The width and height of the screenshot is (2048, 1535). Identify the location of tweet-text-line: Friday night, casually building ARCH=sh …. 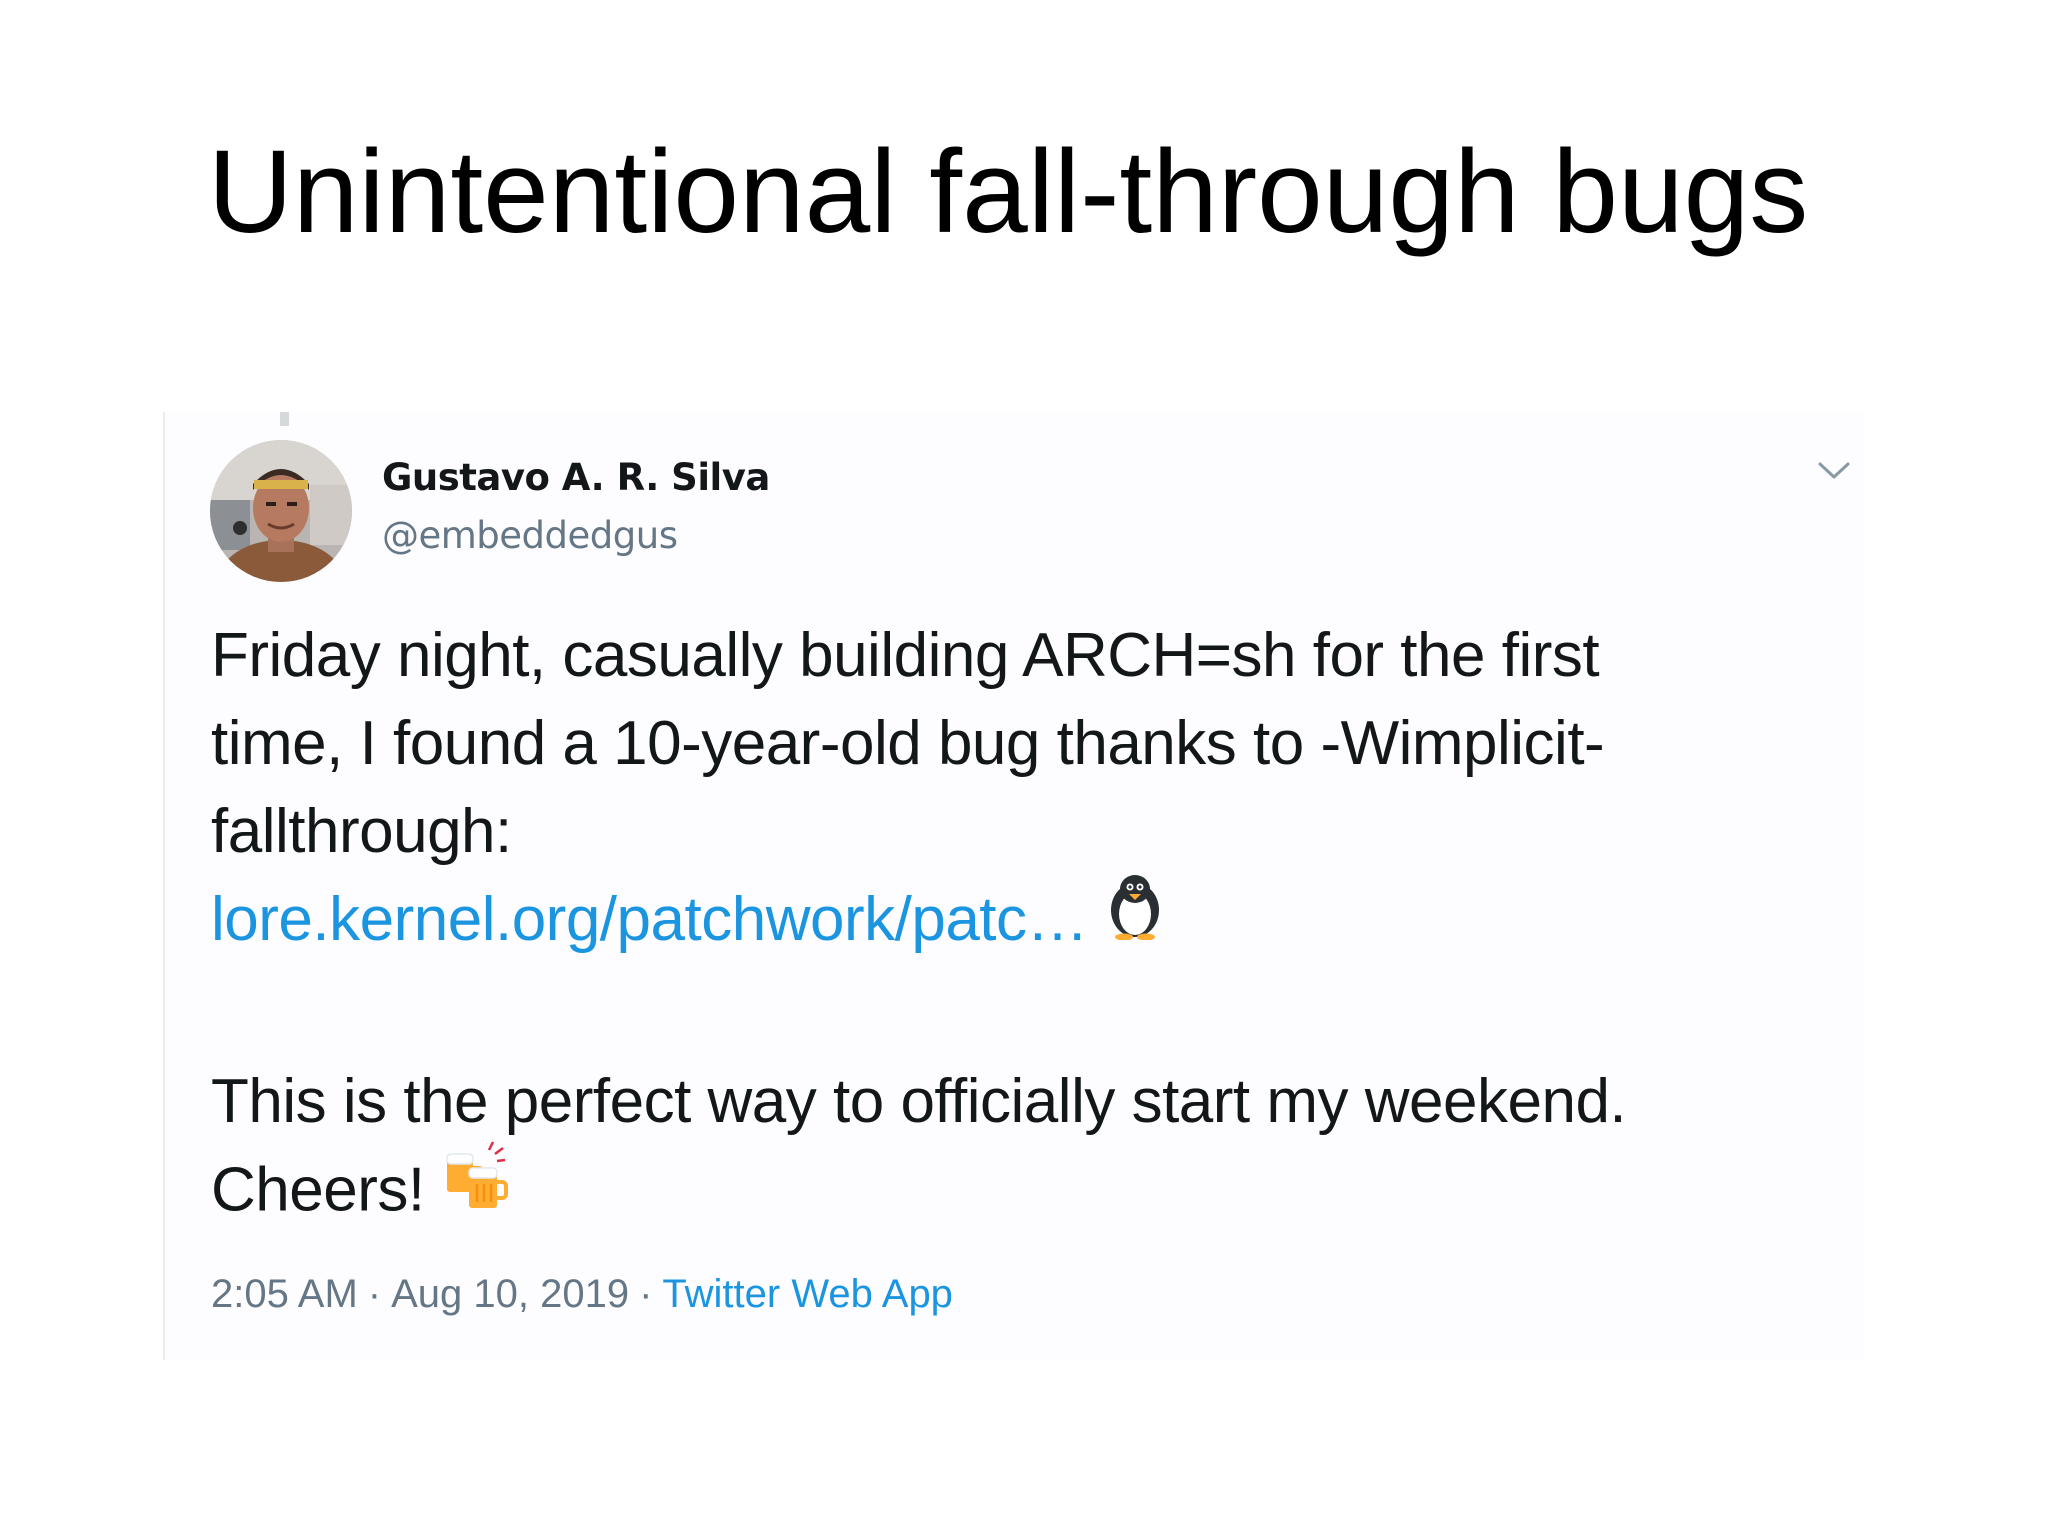
(905, 655).